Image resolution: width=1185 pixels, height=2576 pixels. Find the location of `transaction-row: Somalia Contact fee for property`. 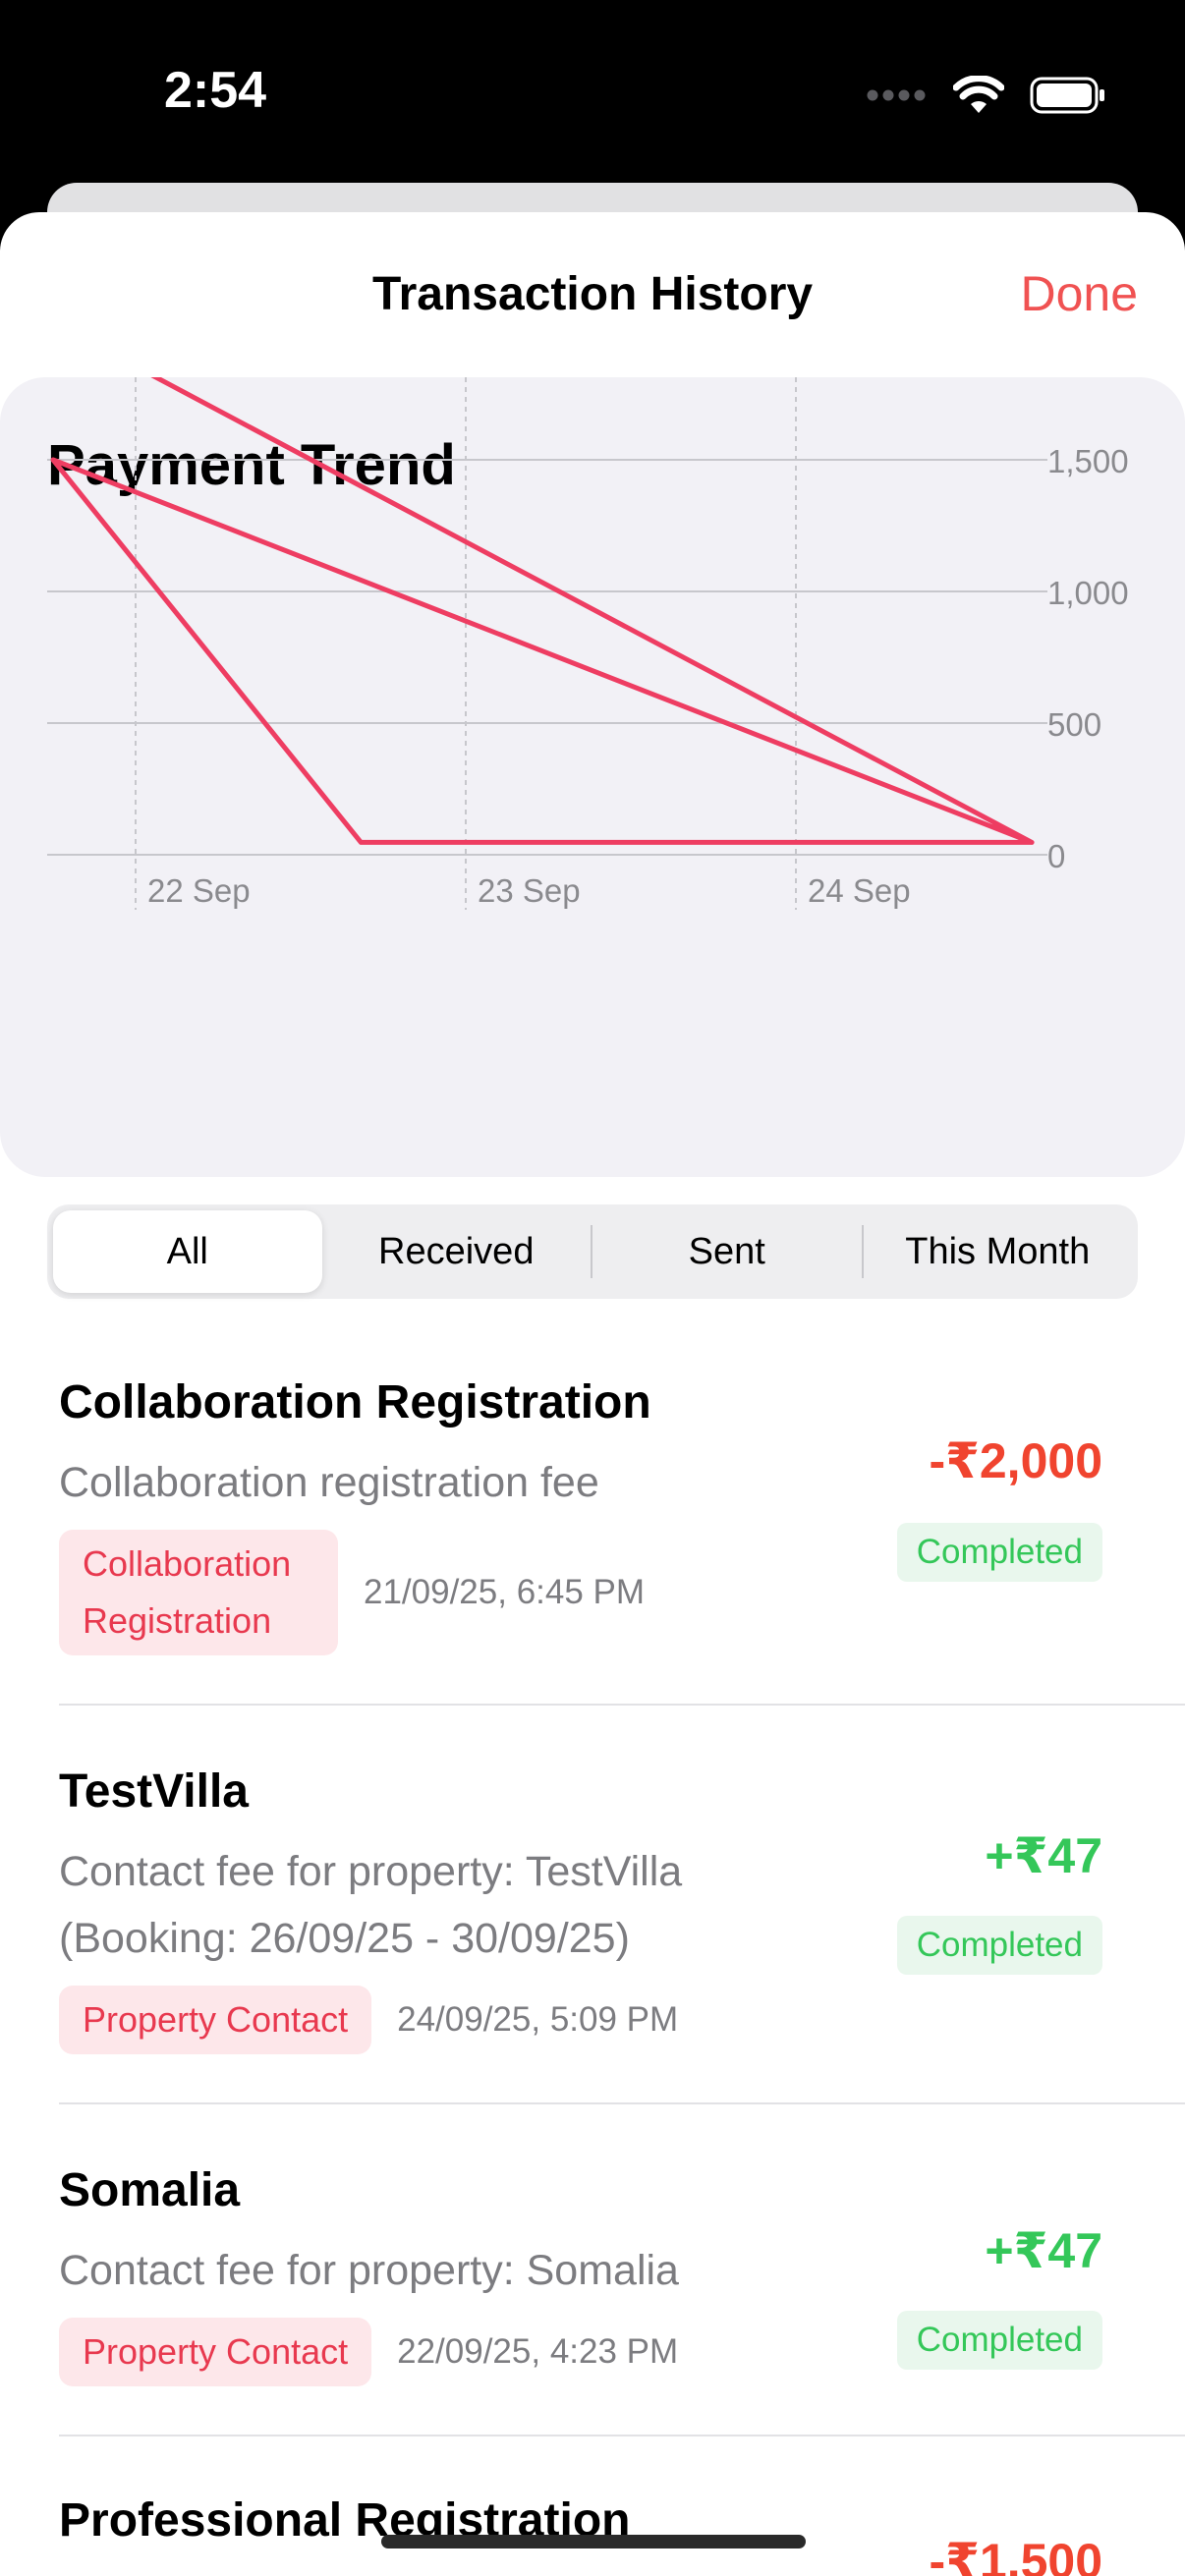

transaction-row: Somalia Contact fee for property is located at coordinates (622, 2274).